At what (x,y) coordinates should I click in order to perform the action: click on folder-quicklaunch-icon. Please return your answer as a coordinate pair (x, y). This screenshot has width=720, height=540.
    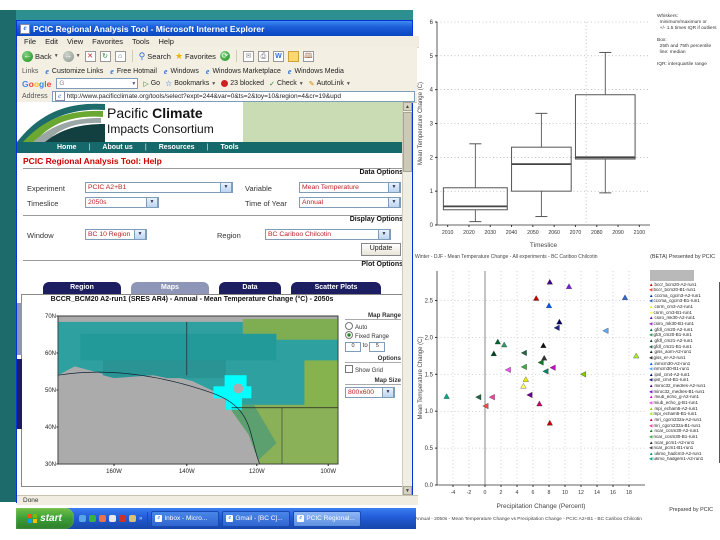
    Looking at the image, I should click on (132, 518).